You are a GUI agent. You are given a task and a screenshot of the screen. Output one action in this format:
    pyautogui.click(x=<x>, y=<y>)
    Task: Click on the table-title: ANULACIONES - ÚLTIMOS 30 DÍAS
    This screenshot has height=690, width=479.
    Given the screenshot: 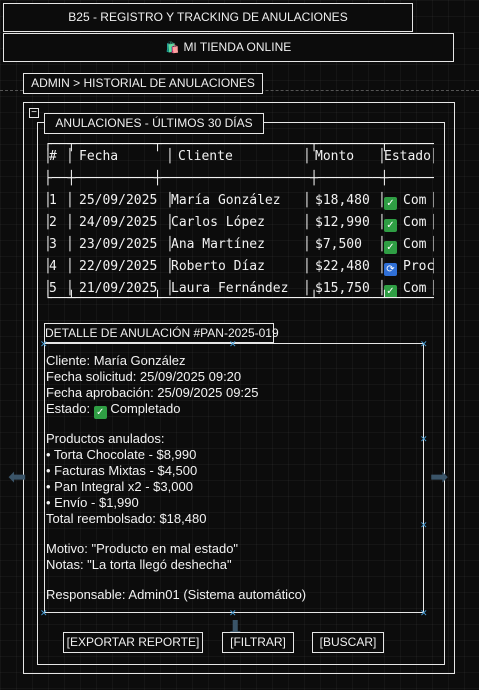 What is the action you would take?
    pyautogui.click(x=154, y=123)
    